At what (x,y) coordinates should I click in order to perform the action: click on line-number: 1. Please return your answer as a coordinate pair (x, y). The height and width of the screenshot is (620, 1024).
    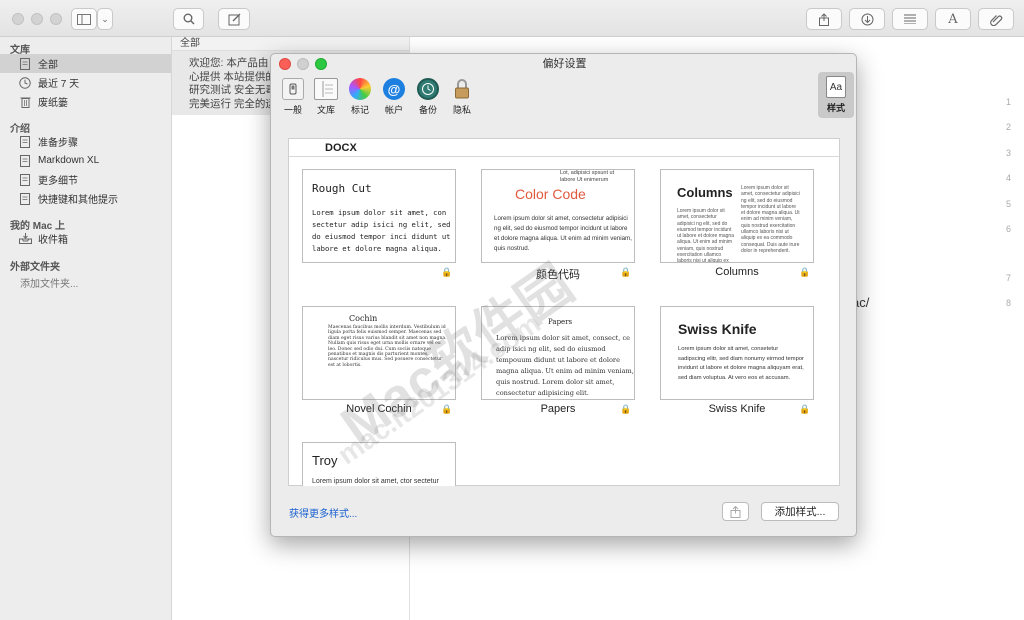
    Looking at the image, I should click on (1008, 102).